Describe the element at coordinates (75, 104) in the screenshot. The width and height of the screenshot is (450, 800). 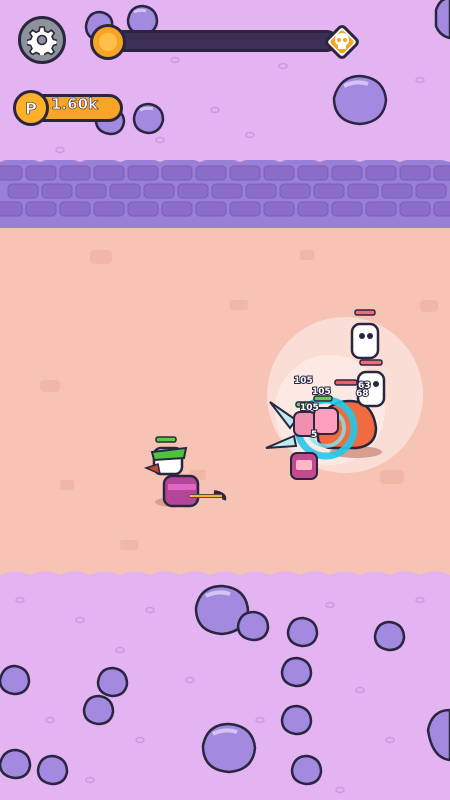
I see `coin-value: 1.60k` at that location.